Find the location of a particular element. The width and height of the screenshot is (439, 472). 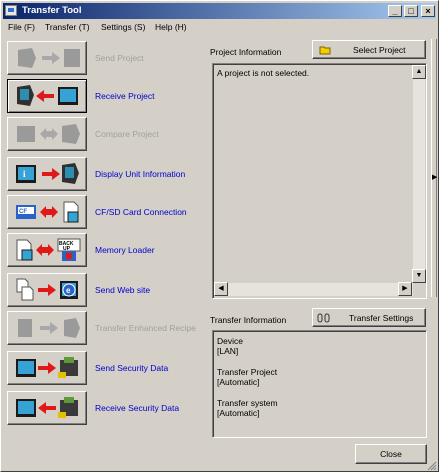

compare-project-label: Compare Project is located at coordinates (127, 134).